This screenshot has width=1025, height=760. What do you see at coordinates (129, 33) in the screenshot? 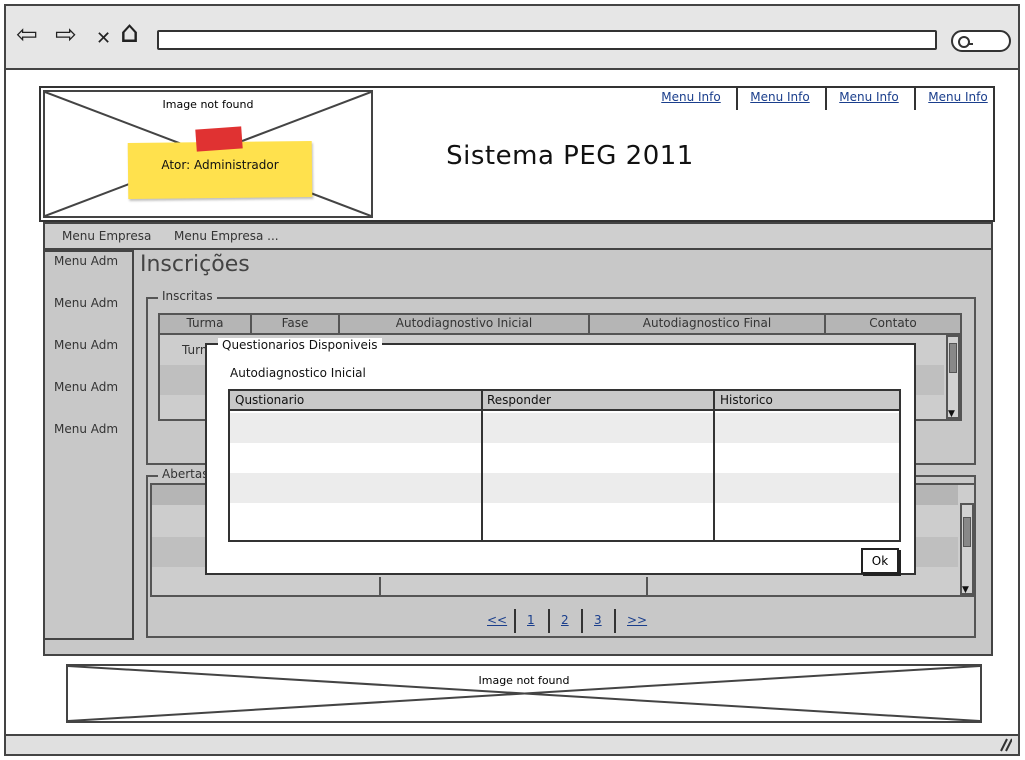
I see `home-icon: ⌂` at bounding box center [129, 33].